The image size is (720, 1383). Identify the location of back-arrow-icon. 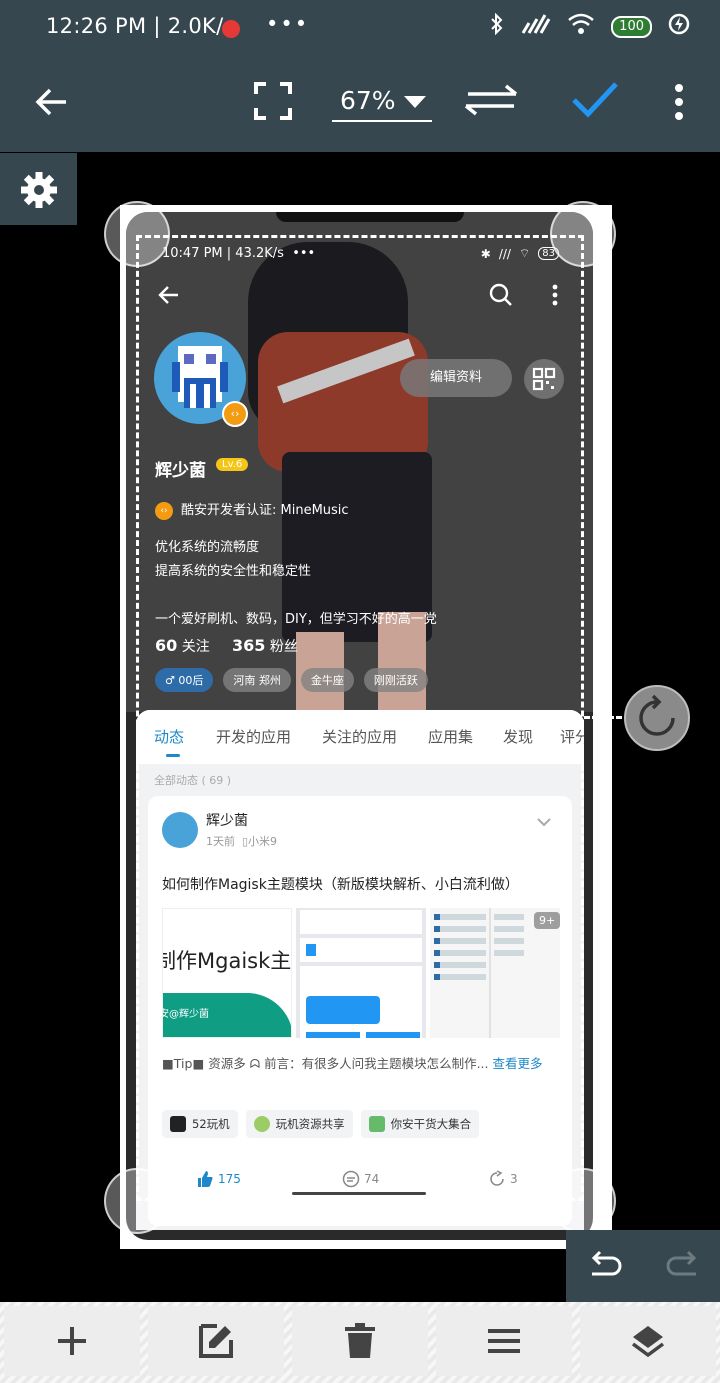
(52, 102).